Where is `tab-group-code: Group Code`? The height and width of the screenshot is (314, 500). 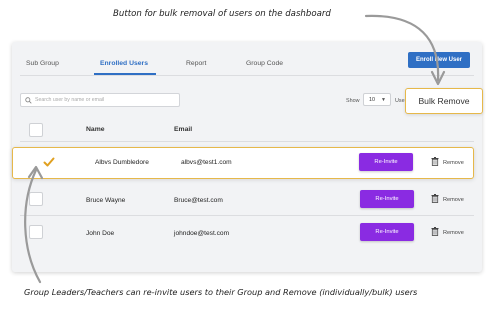
tab-group-code: Group Code is located at coordinates (264, 63).